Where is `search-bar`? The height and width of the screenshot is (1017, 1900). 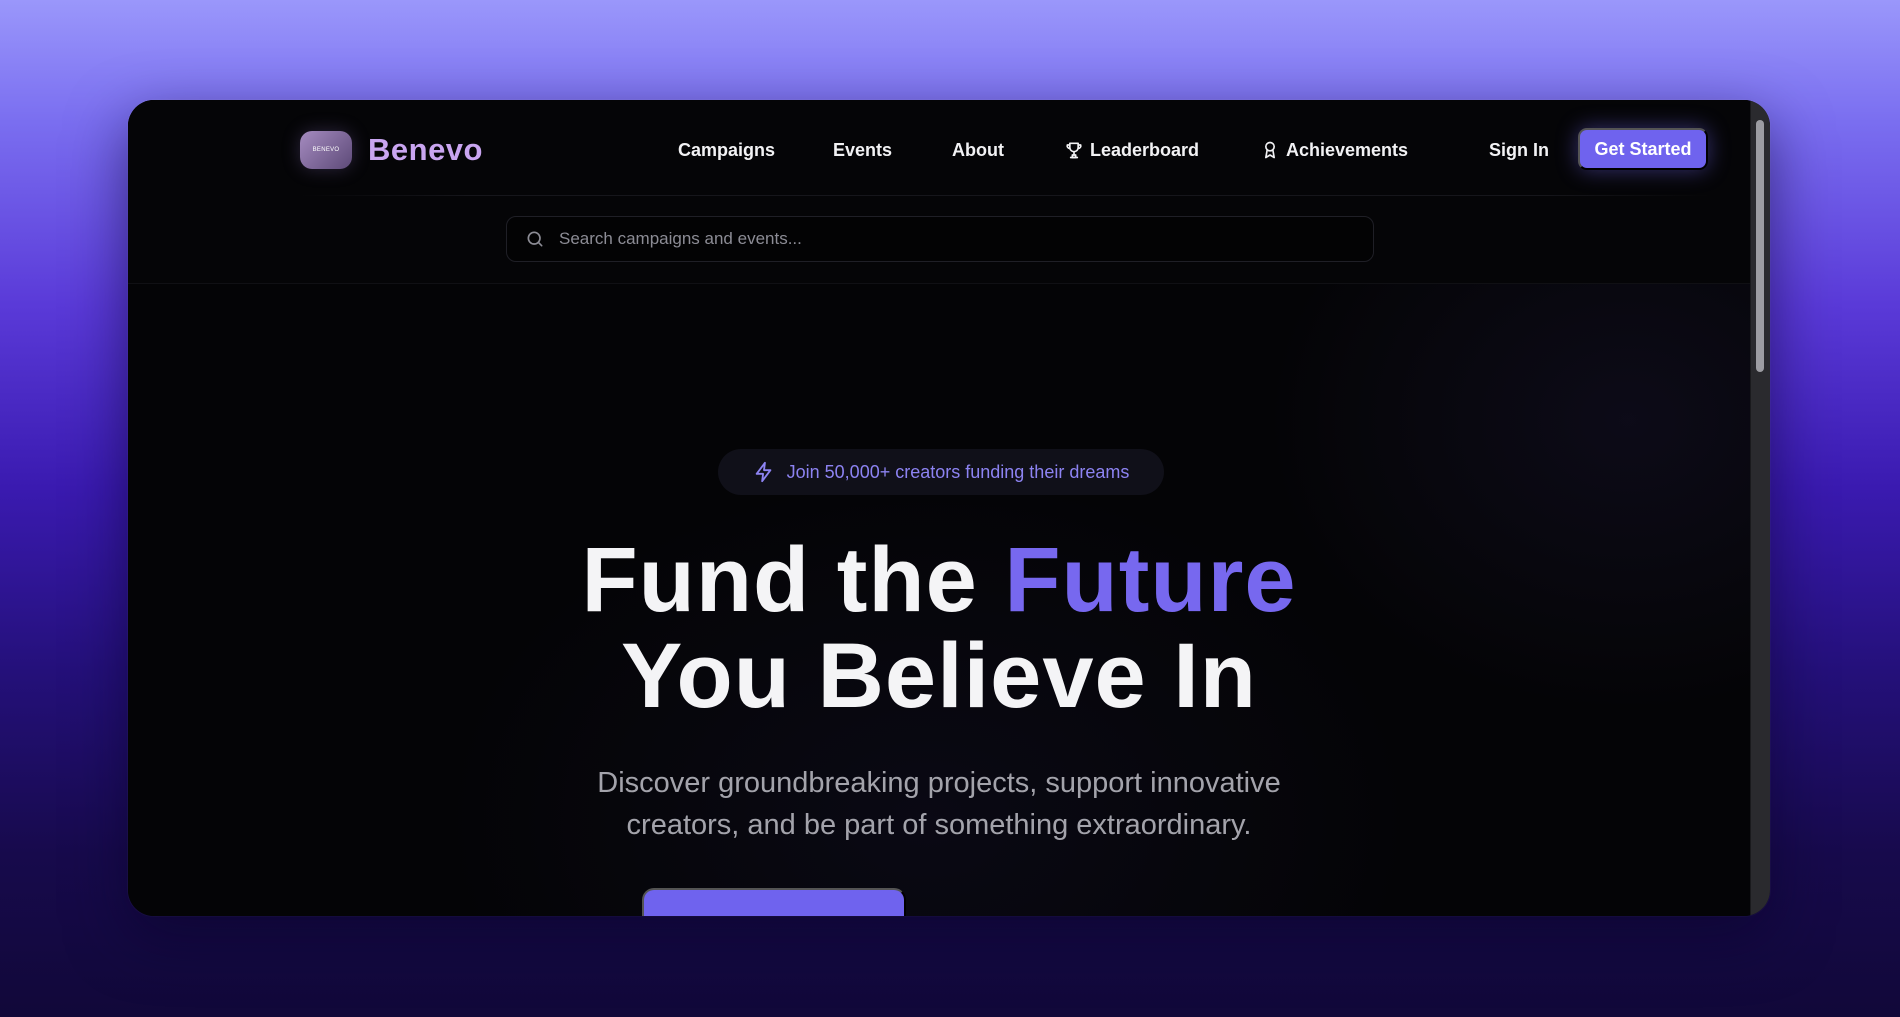 search-bar is located at coordinates (940, 239).